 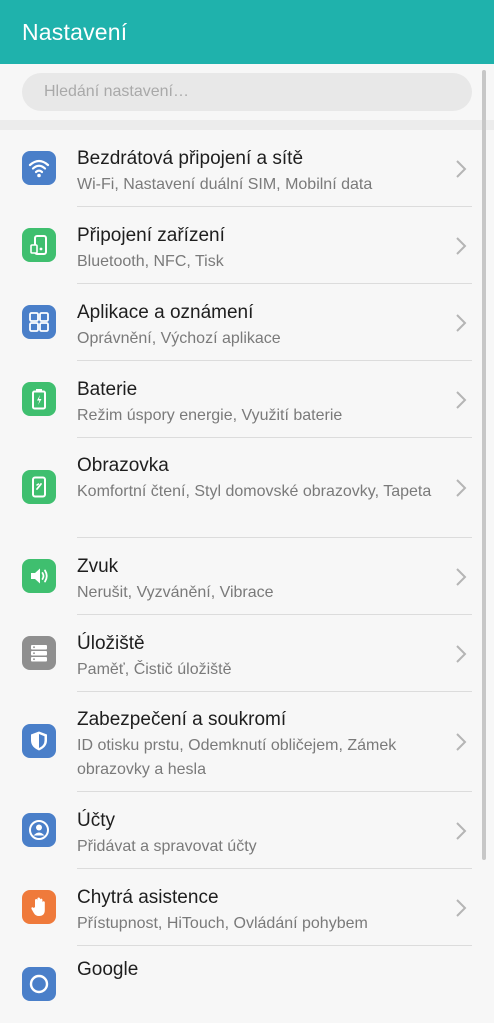 I want to click on item-title: Baterie, so click(x=107, y=389).